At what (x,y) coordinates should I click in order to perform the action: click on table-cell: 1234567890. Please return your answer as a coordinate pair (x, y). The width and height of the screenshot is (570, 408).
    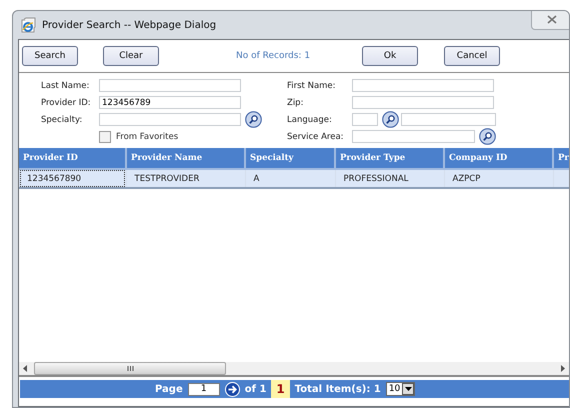
    Looking at the image, I should click on (72, 178).